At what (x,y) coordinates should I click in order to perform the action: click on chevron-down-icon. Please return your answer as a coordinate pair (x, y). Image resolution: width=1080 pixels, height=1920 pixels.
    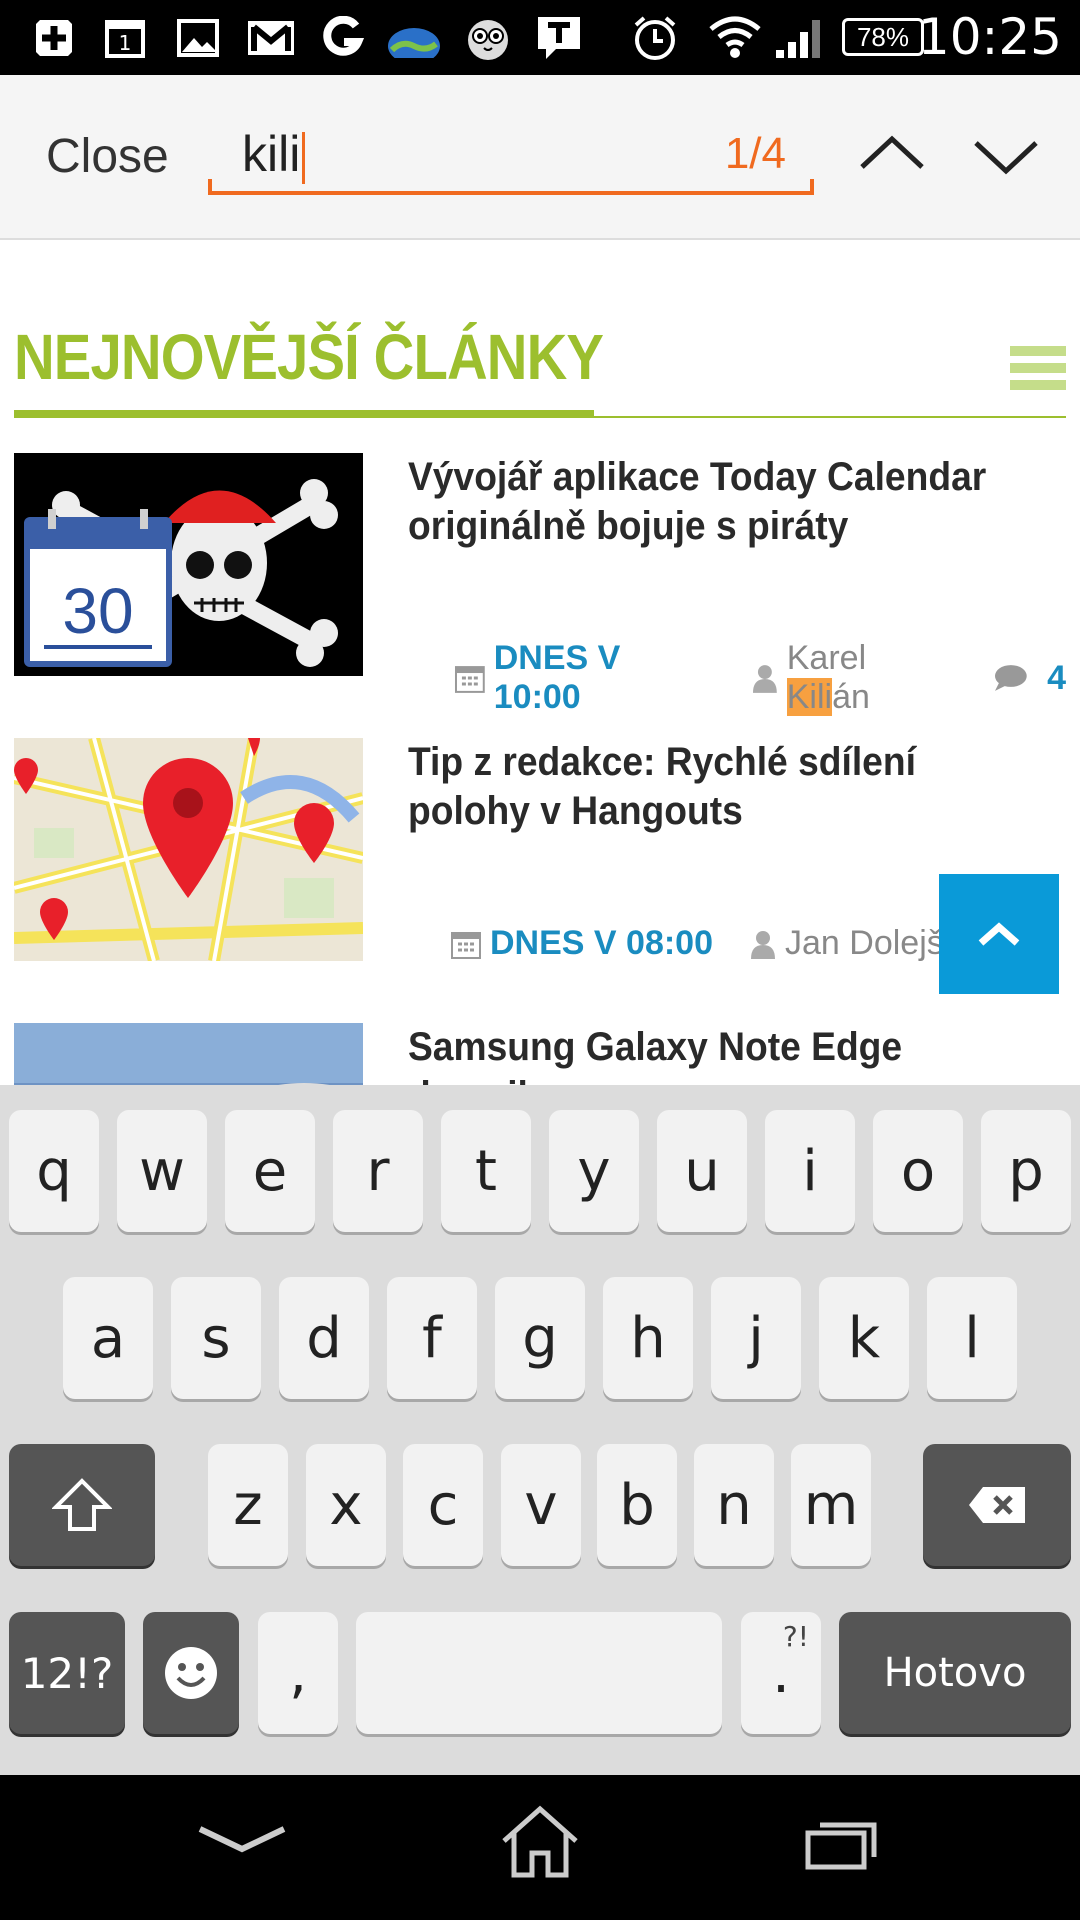
    Looking at the image, I should click on (1006, 158).